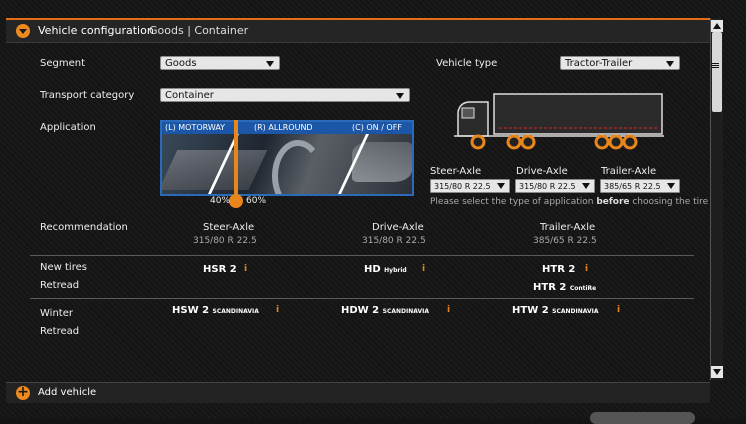  What do you see at coordinates (358, 31) in the screenshot?
I see `vehicle-config-header: Vehicle configuration Goods | Container` at bounding box center [358, 31].